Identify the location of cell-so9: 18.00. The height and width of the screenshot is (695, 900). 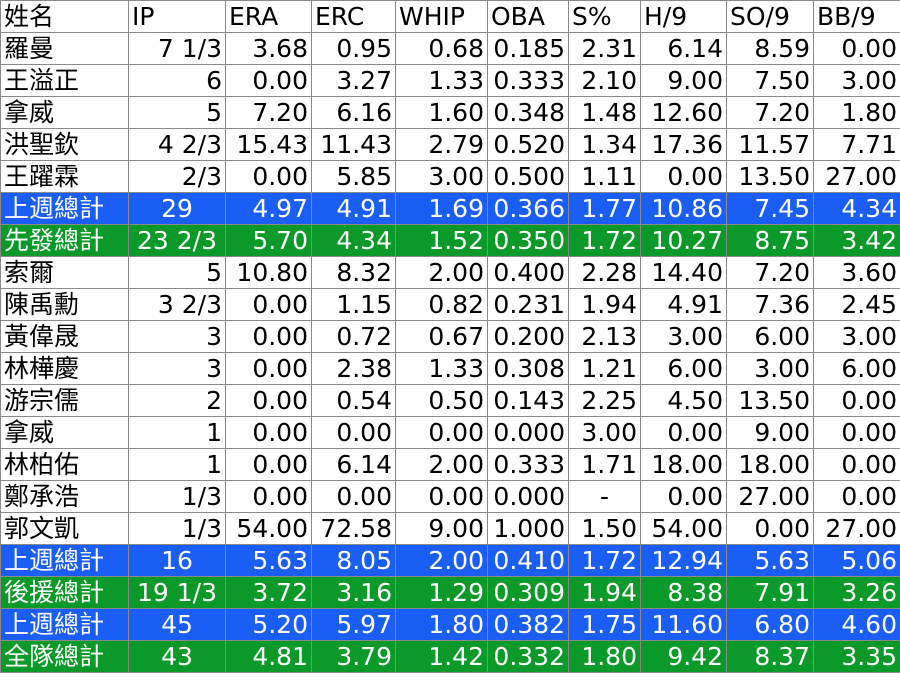
(770, 464).